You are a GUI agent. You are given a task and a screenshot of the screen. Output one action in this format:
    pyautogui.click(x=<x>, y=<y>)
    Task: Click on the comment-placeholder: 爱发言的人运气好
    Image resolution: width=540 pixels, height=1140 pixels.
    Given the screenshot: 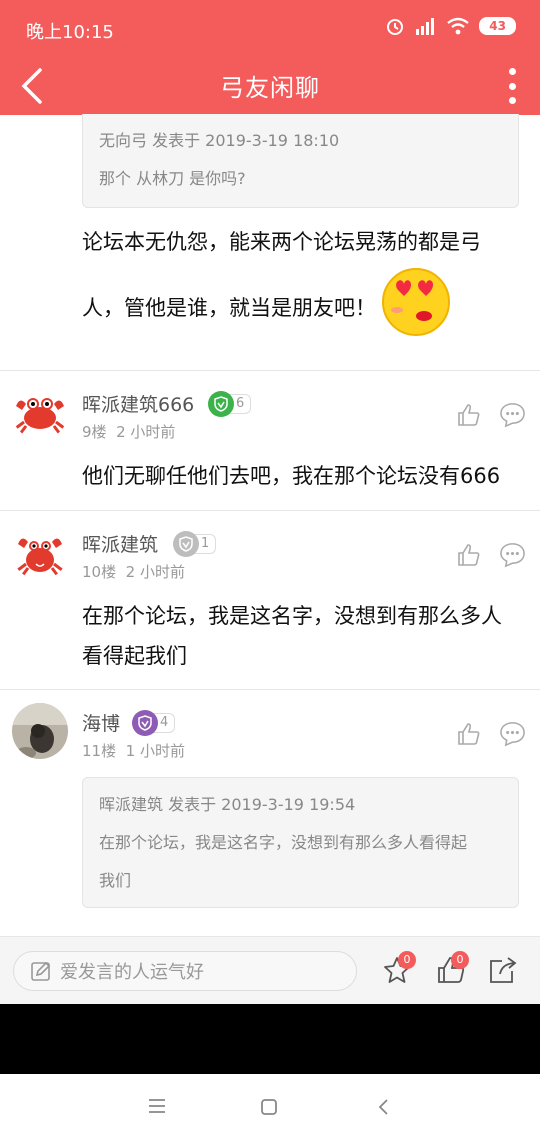 What is the action you would take?
    pyautogui.click(x=132, y=972)
    